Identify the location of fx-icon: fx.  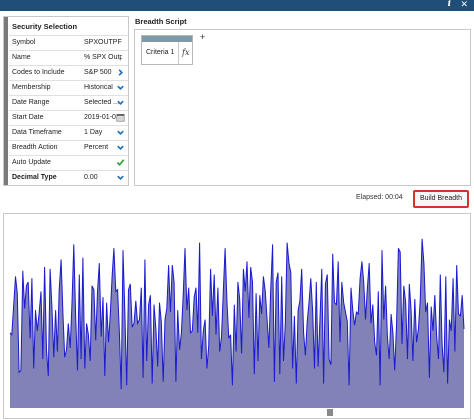
(185, 52).